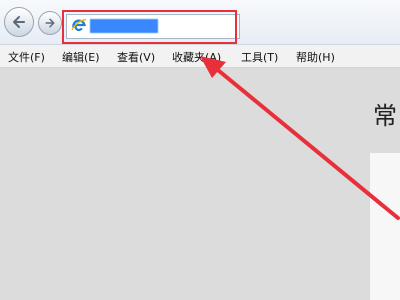  I want to click on content-panel, so click(385, 226).